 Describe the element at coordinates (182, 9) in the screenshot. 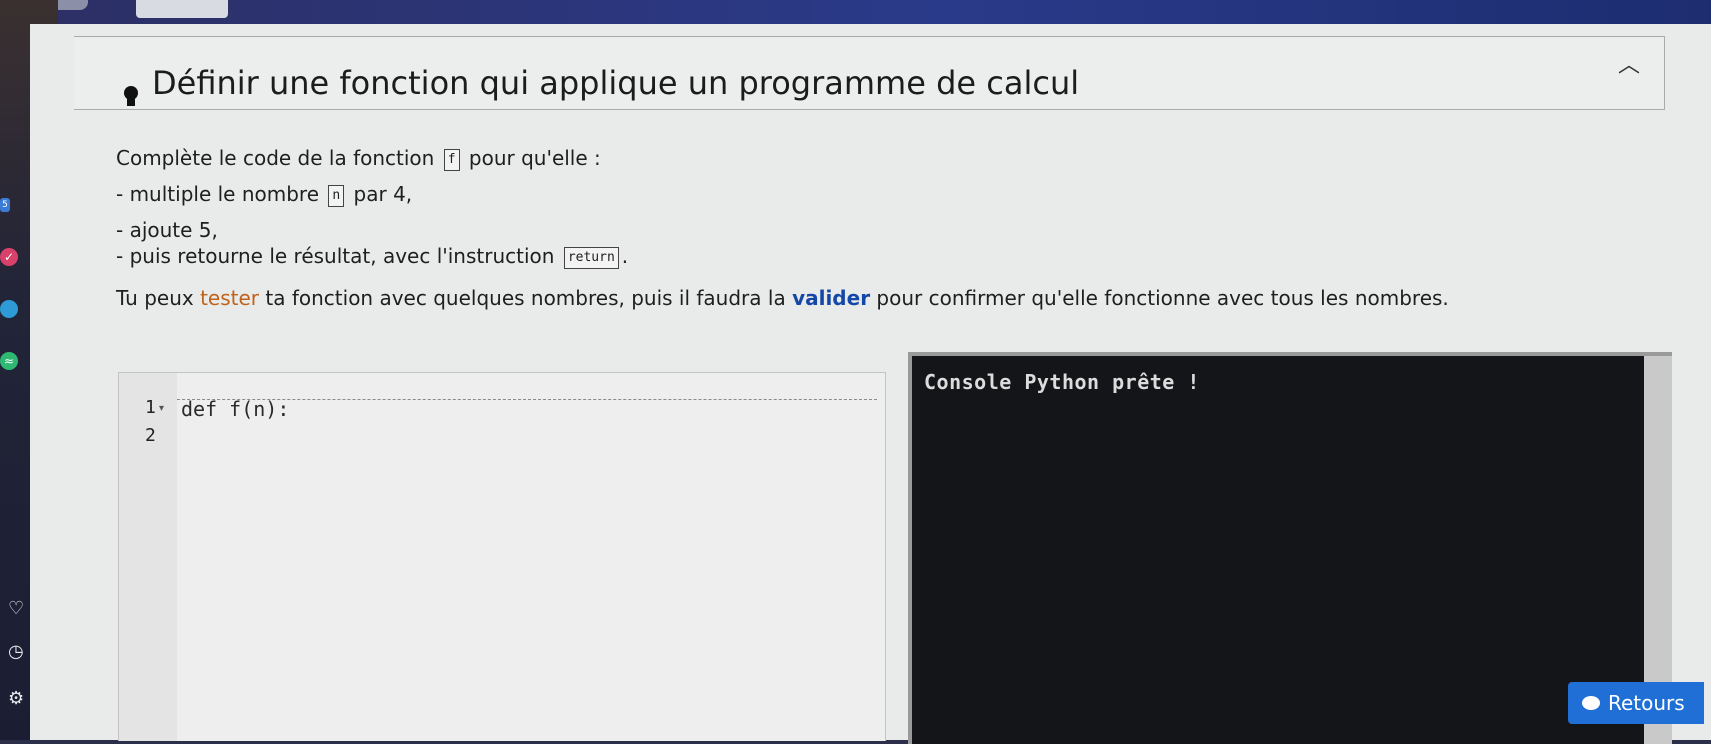

I see `top-tab` at that location.